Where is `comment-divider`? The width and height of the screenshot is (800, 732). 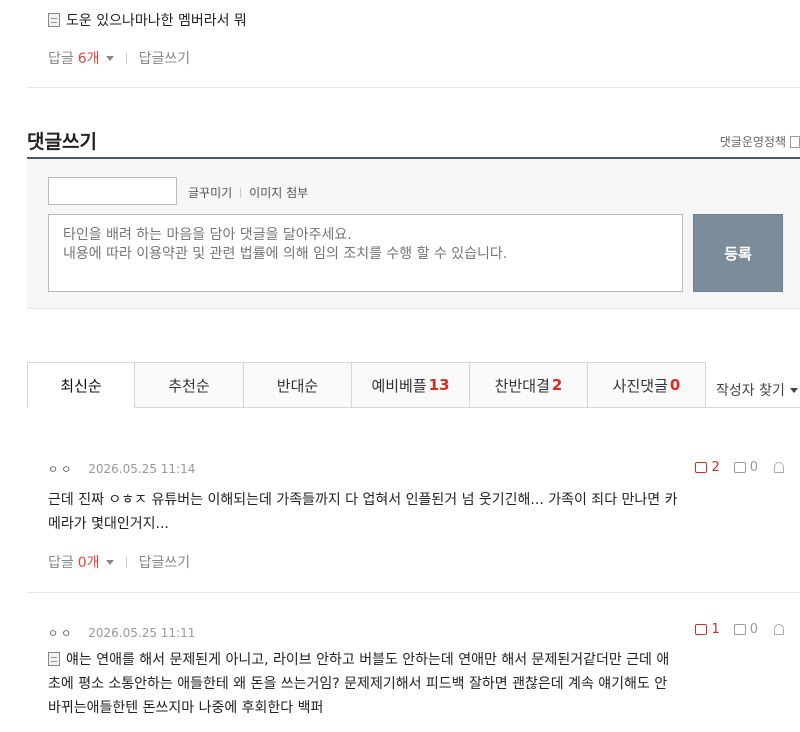 comment-divider is located at coordinates (413, 592).